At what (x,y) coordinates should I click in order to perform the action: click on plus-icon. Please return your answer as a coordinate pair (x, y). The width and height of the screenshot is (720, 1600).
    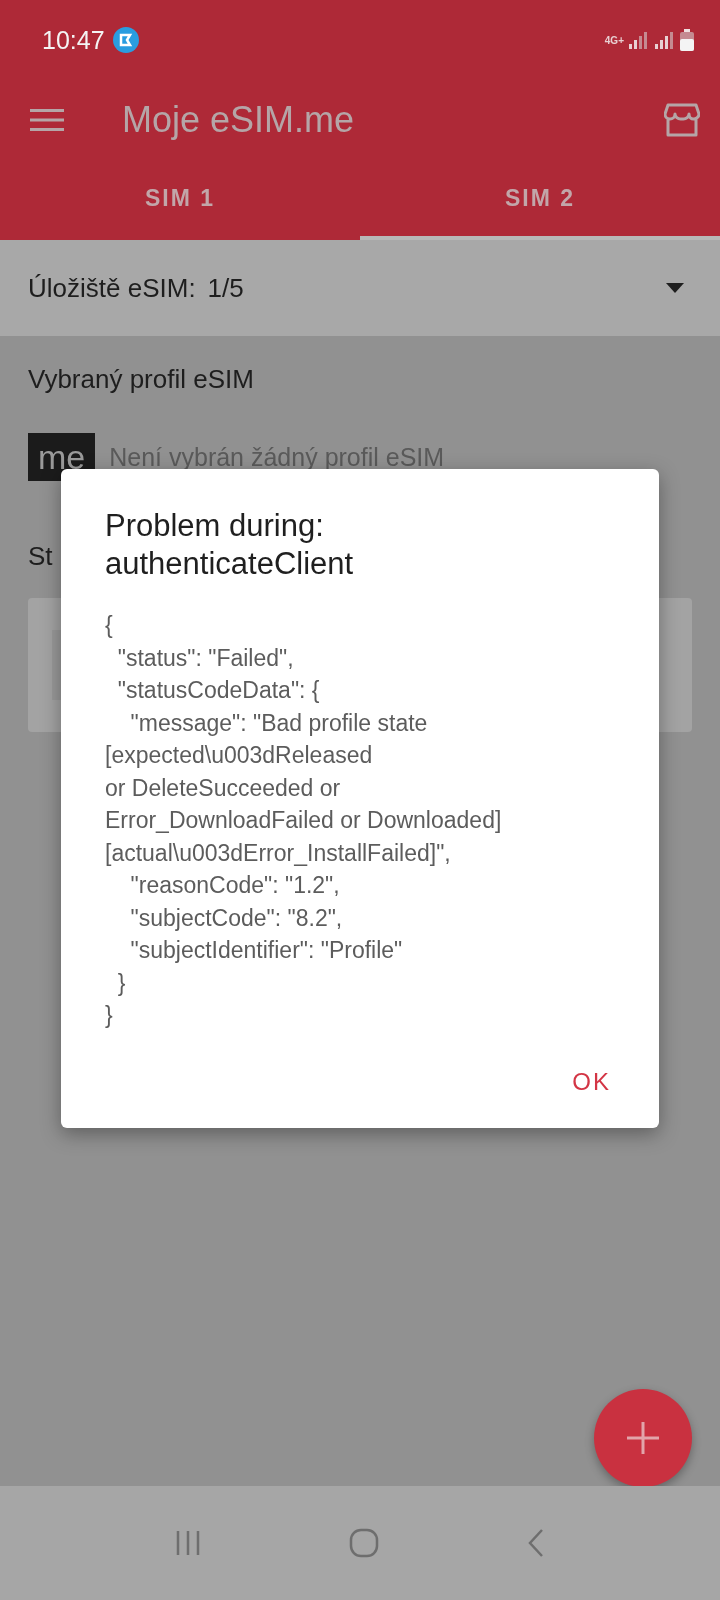
    Looking at the image, I should click on (643, 1438).